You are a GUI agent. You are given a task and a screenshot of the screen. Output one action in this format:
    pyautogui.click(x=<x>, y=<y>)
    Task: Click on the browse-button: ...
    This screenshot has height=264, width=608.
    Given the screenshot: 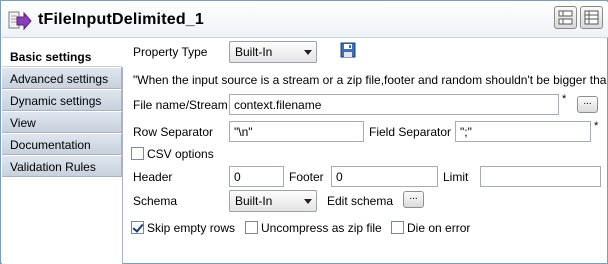 What is the action you would take?
    pyautogui.click(x=587, y=104)
    